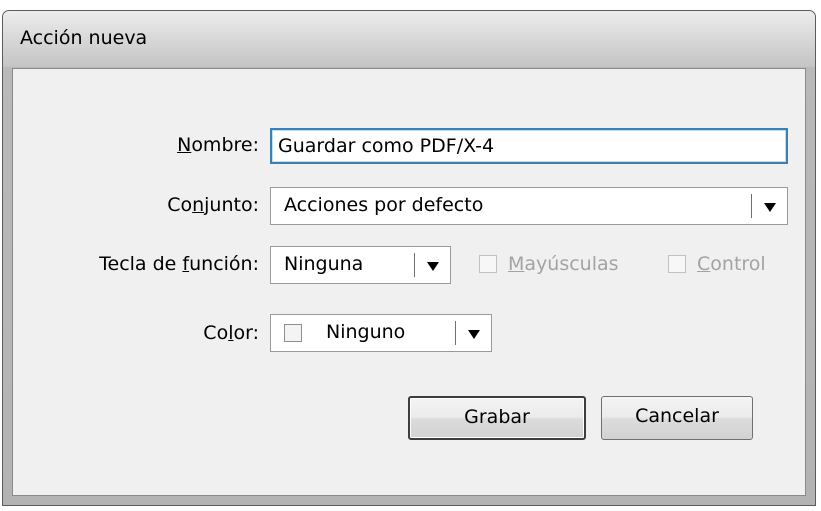  What do you see at coordinates (246, 333) in the screenshot?
I see `color-label-post: or:` at bounding box center [246, 333].